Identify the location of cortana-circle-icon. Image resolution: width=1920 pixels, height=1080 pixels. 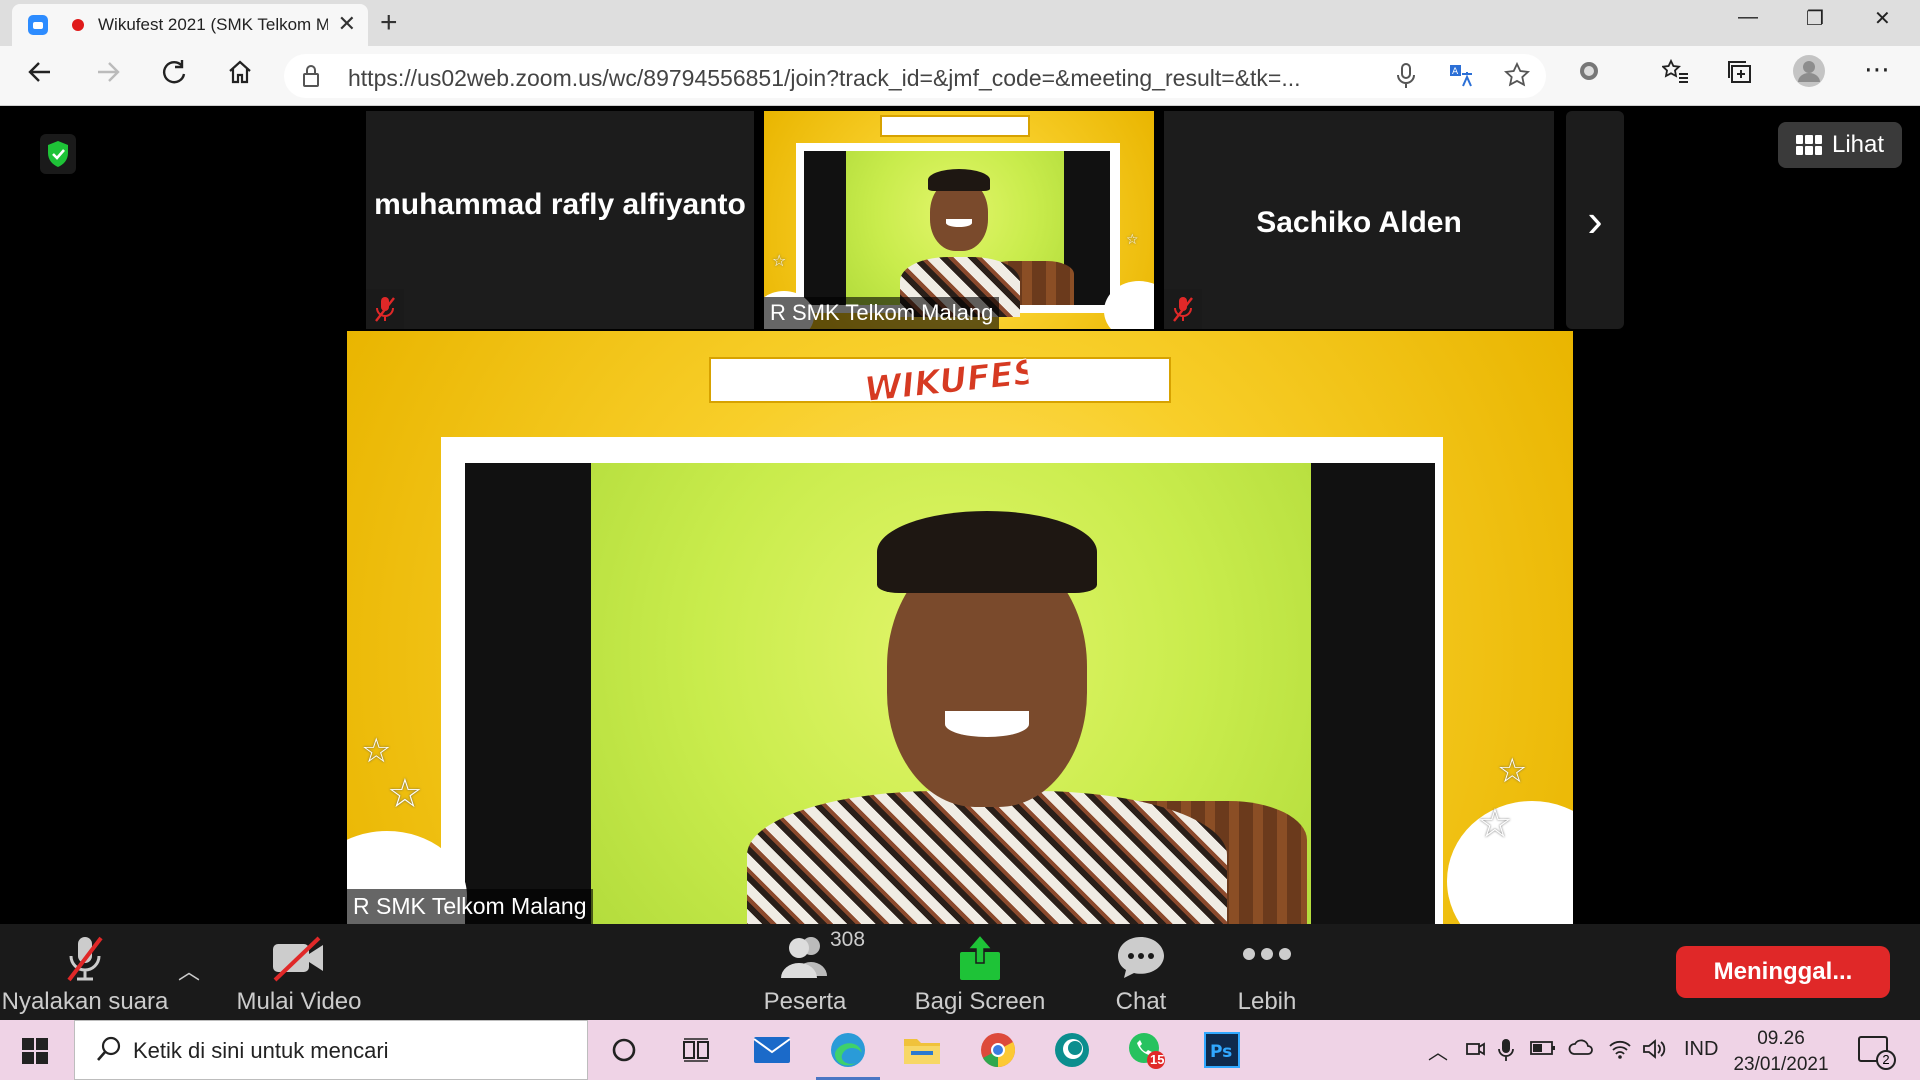
(624, 1050).